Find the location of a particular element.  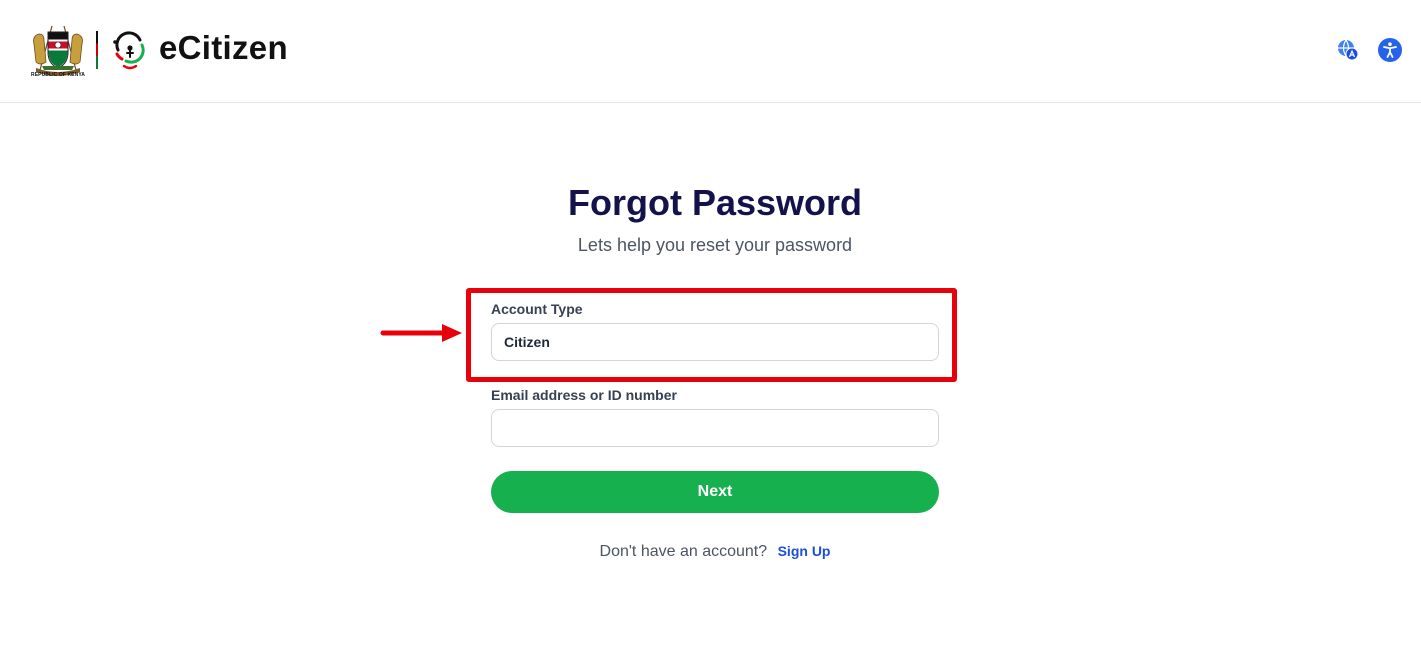

coat-of-arms-caption: REPUBLIC OF KENYA is located at coordinates (58, 75).